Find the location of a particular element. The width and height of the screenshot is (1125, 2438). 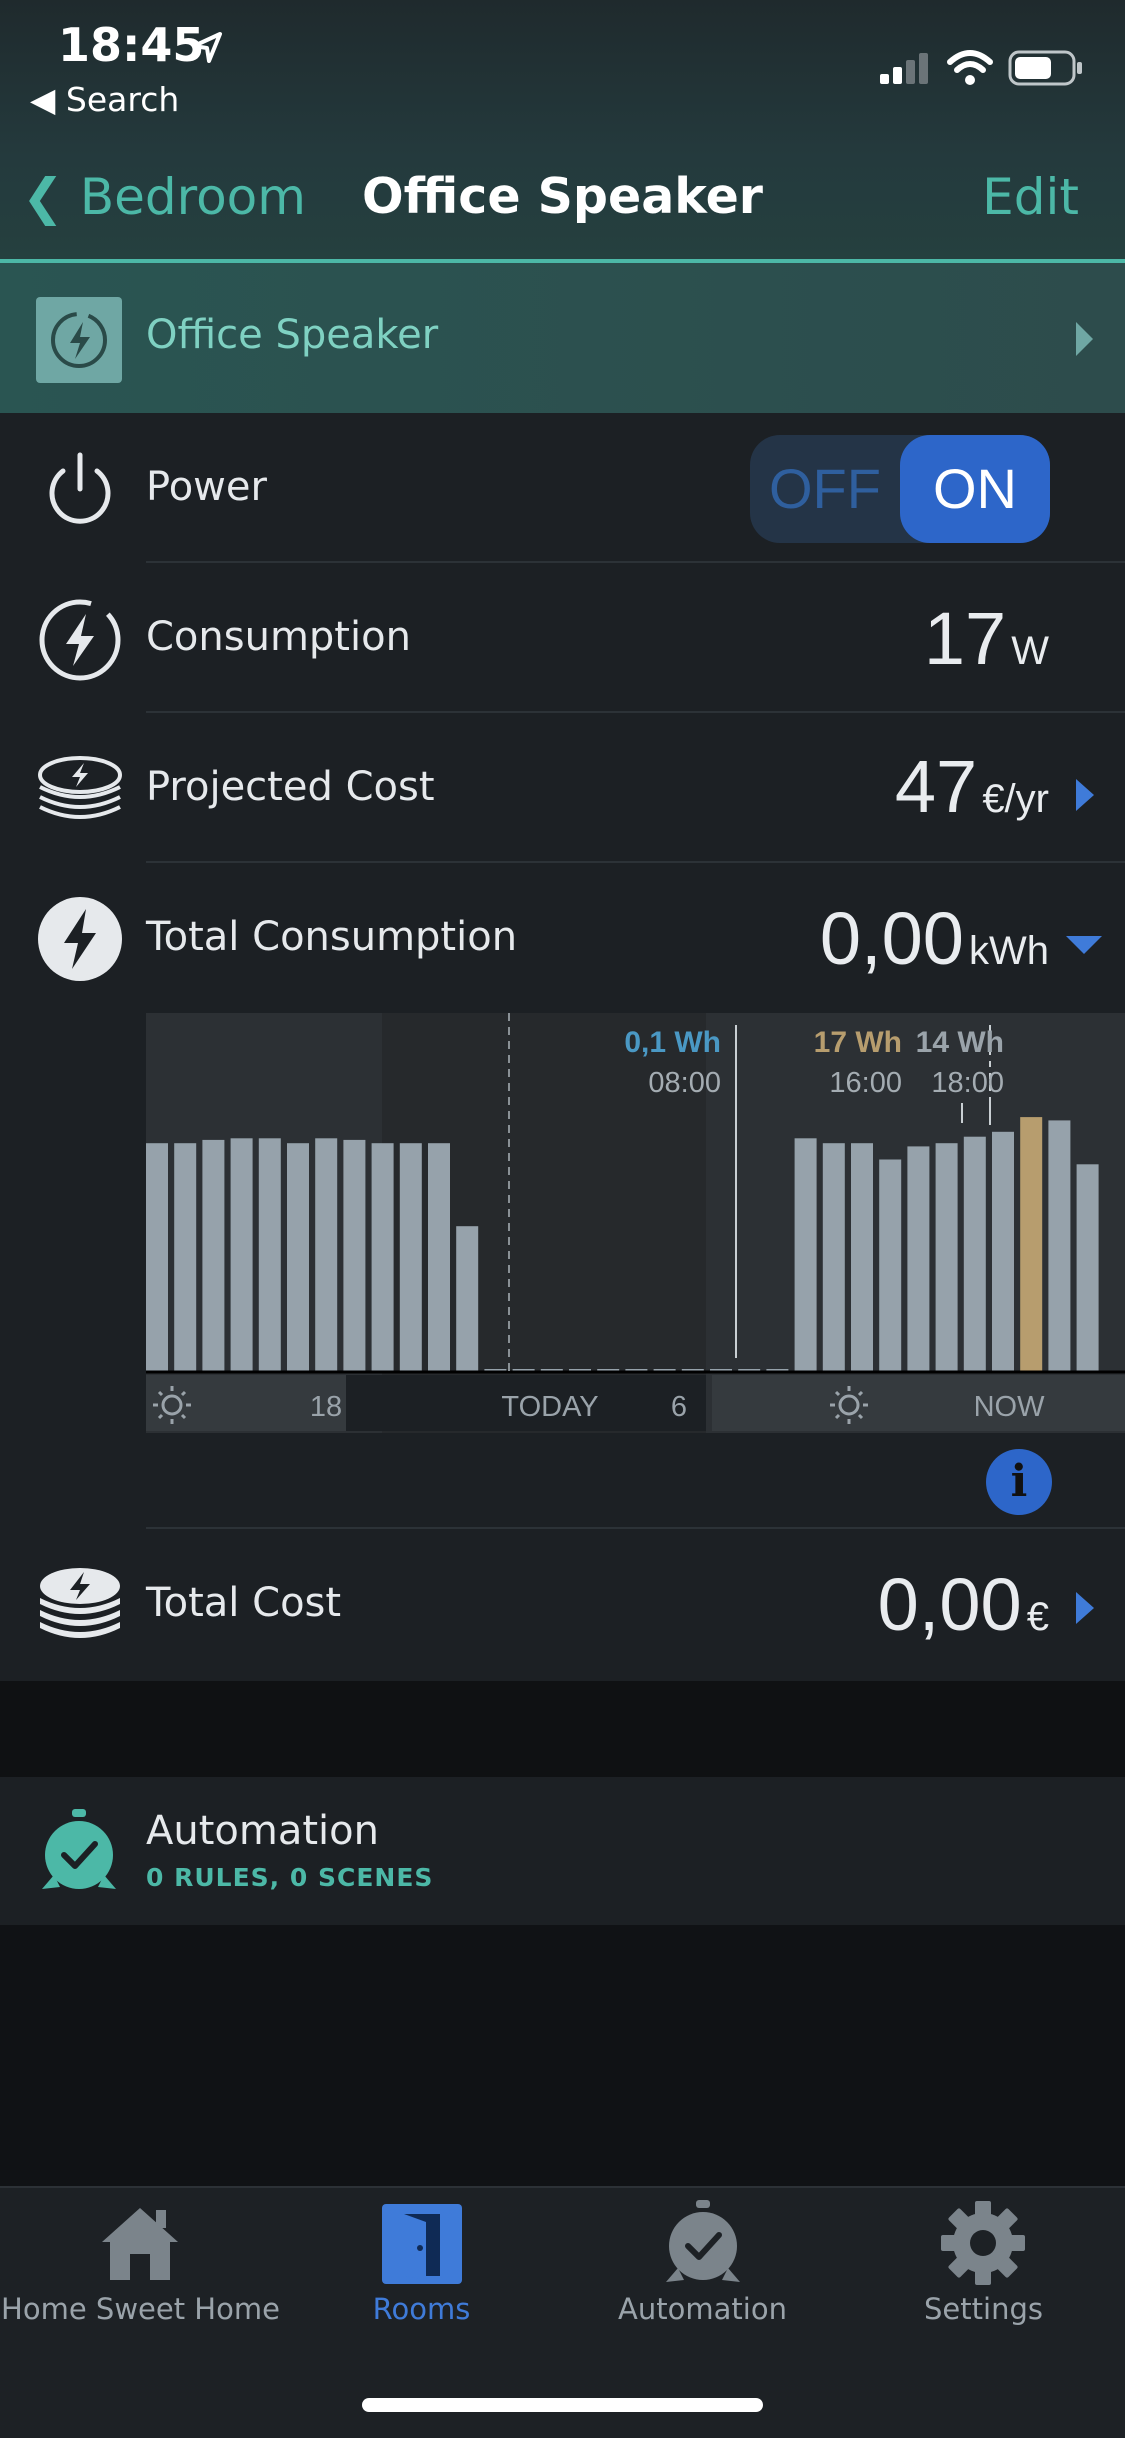

annotation-value-1800: 14 Wh is located at coordinates (960, 1042).